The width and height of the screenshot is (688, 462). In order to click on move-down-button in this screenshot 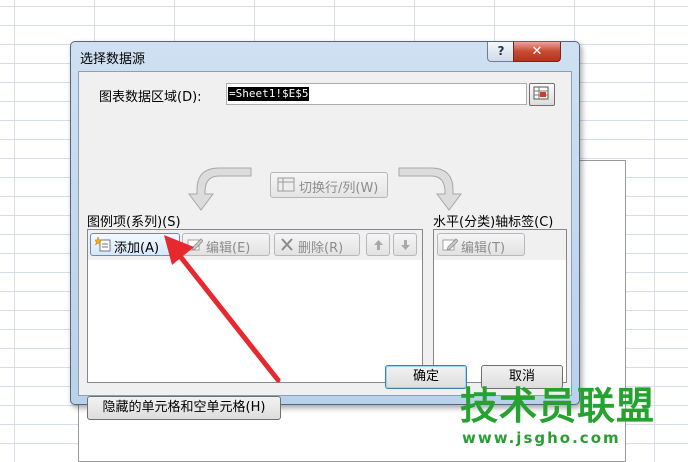, I will do `click(405, 244)`.